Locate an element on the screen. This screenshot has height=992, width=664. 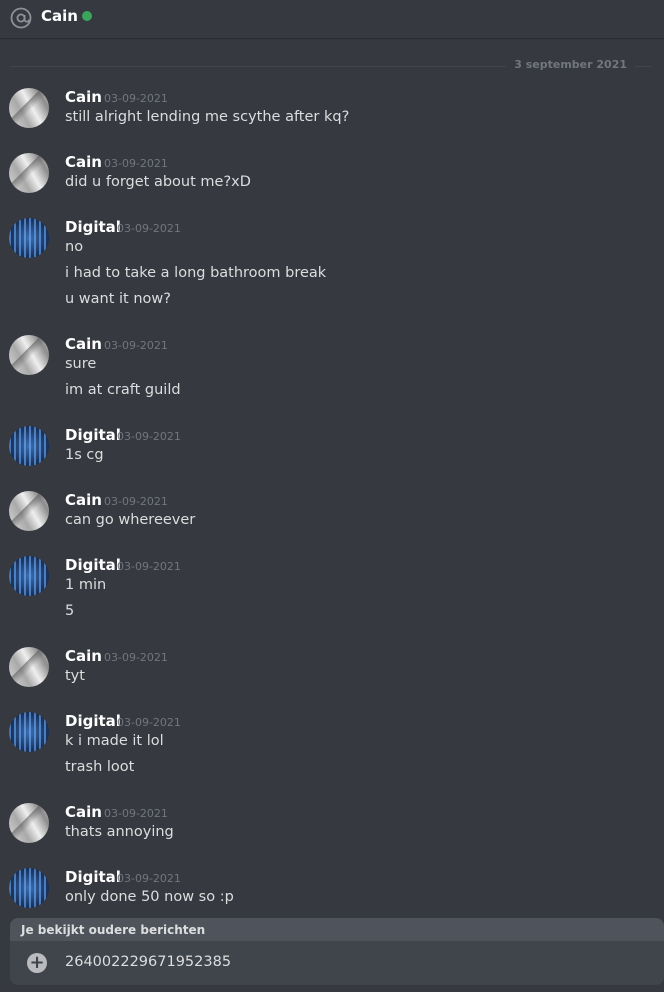
message-text: im at craft guild is located at coordinates (123, 390).